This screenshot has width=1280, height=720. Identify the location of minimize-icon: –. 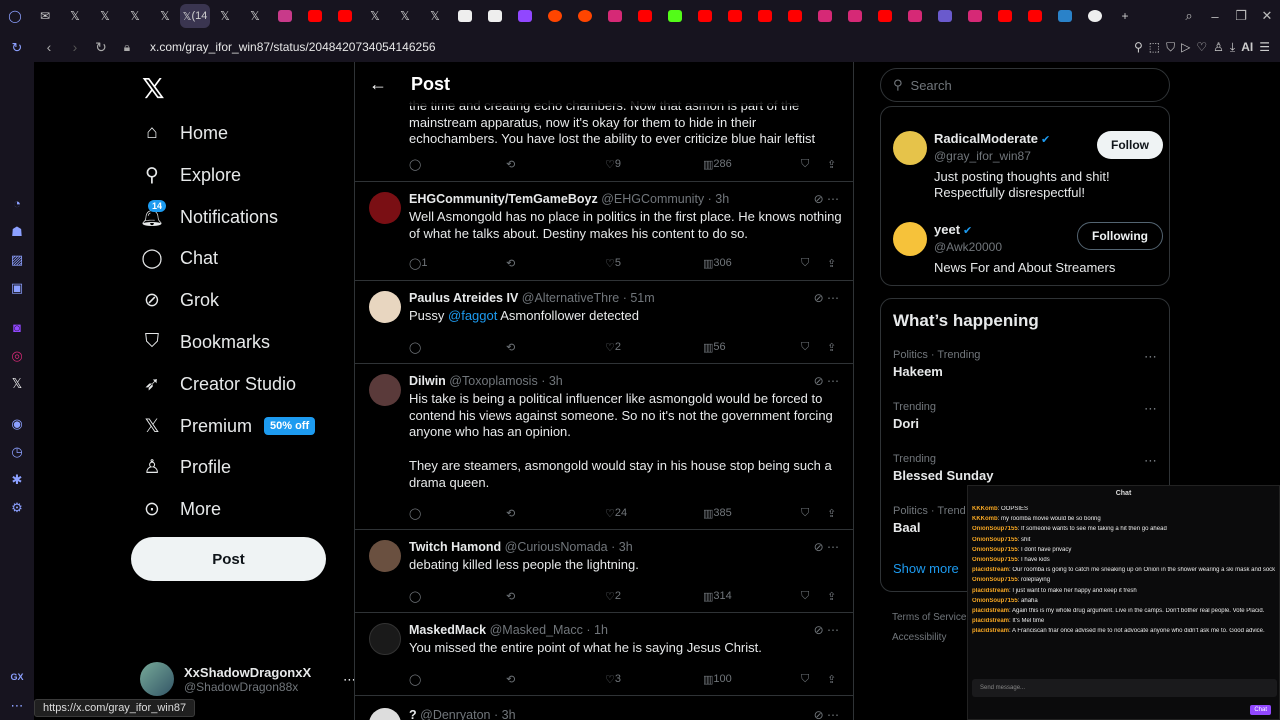
(1215, 16).